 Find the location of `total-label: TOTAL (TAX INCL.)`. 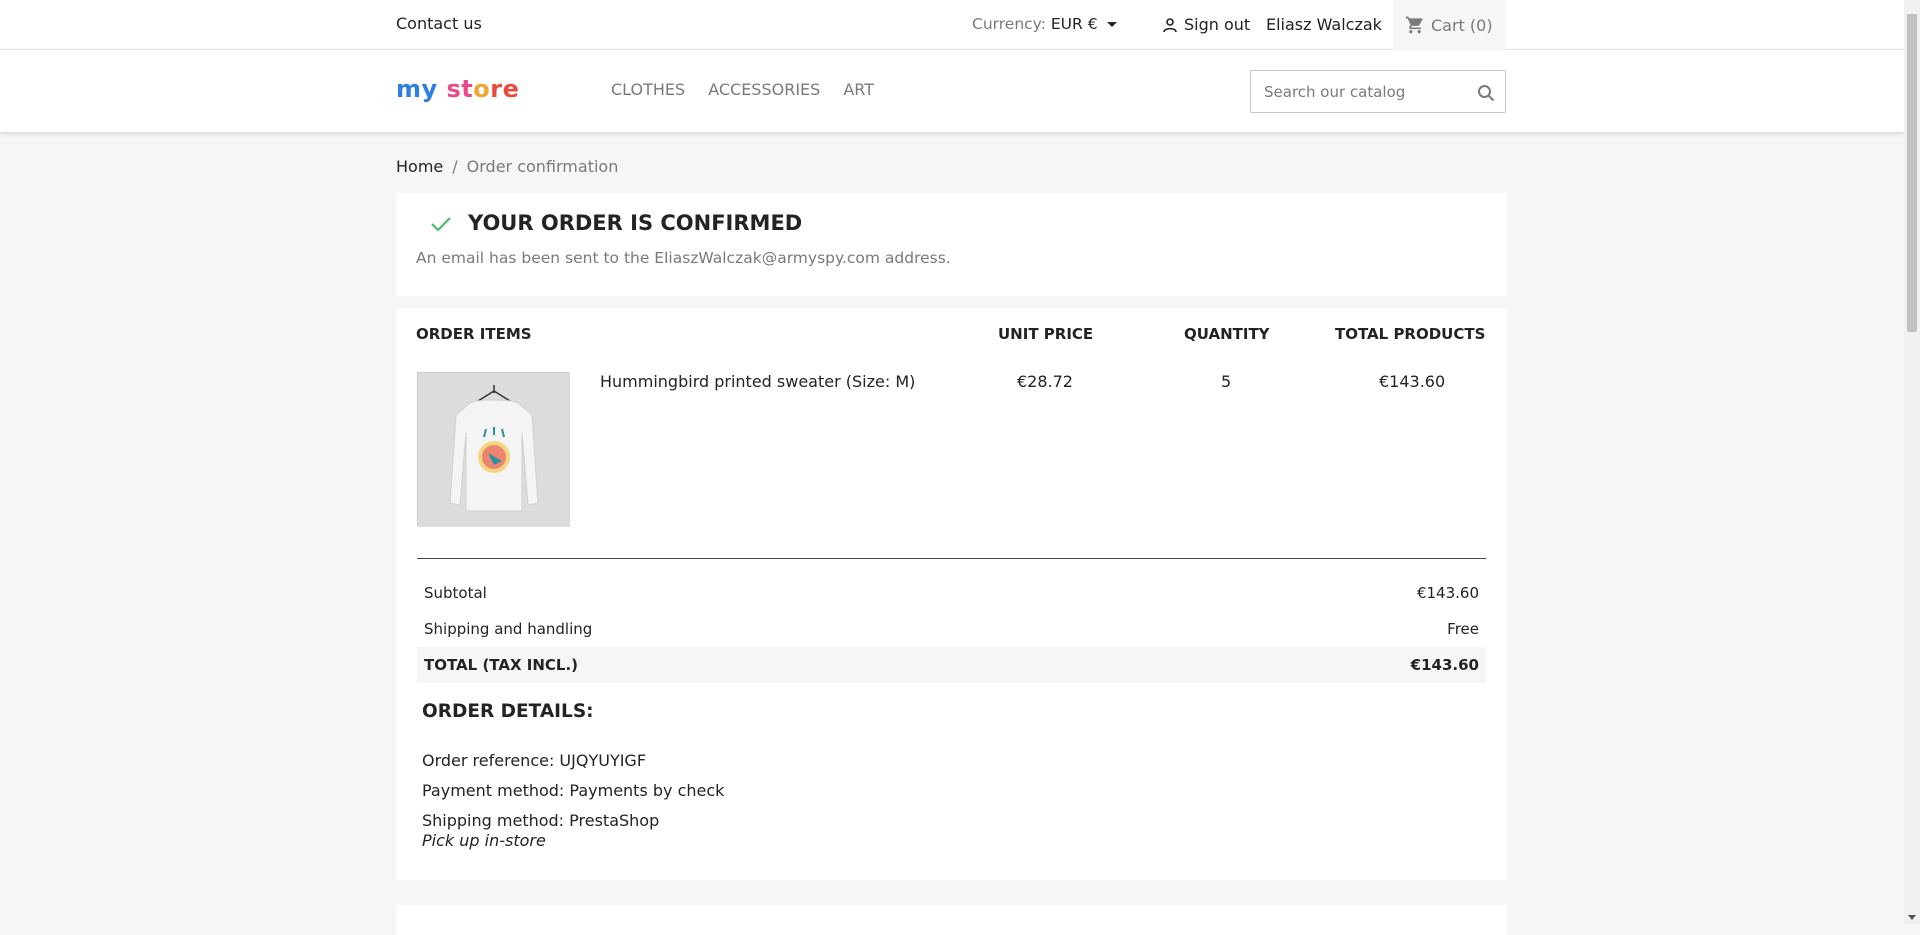

total-label: TOTAL (TAX INCL.) is located at coordinates (501, 665).